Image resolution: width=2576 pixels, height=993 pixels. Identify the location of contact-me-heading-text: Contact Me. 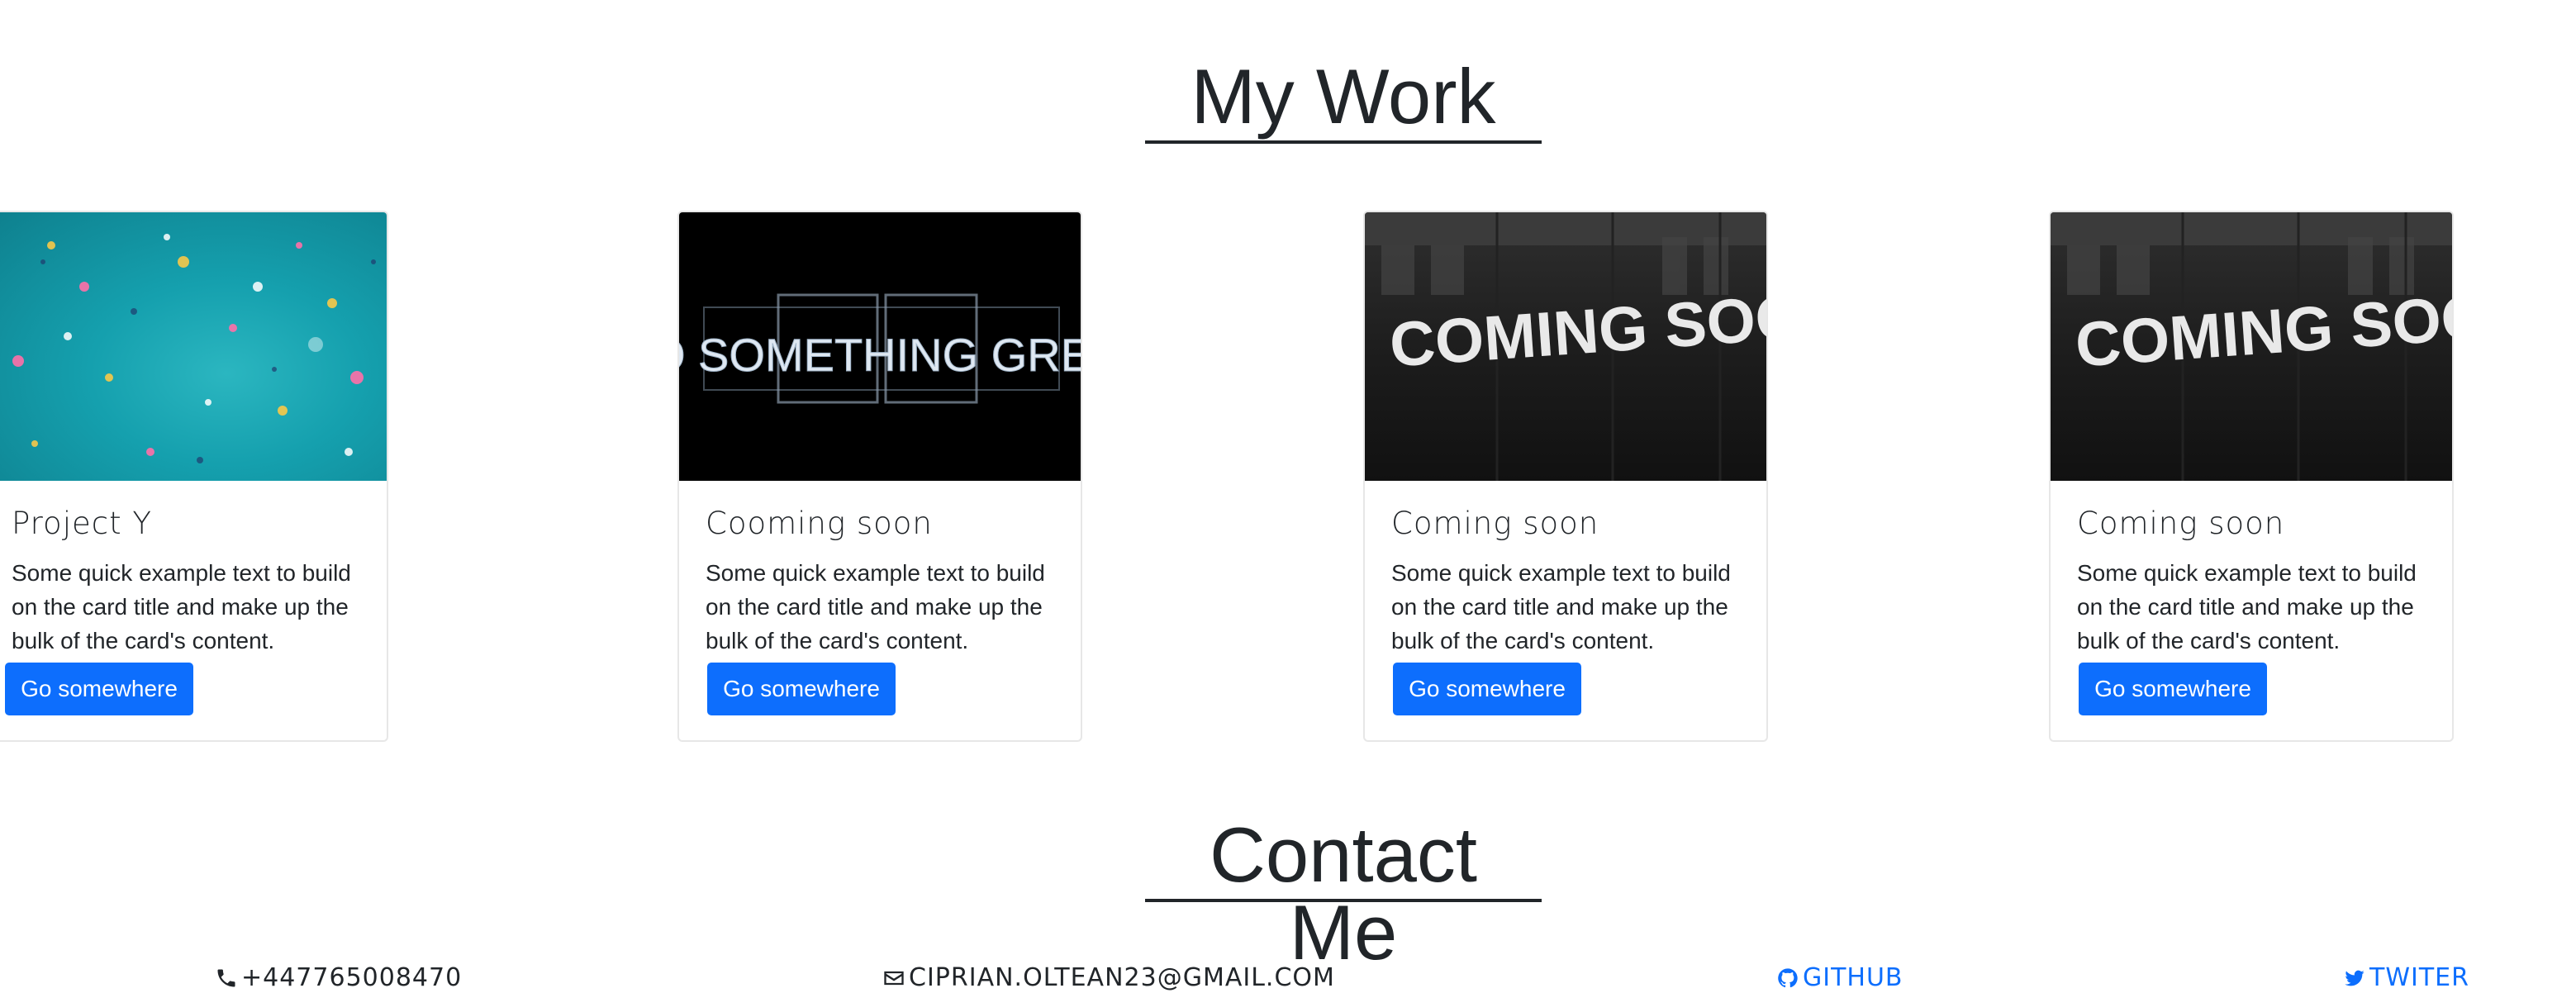
(1343, 893).